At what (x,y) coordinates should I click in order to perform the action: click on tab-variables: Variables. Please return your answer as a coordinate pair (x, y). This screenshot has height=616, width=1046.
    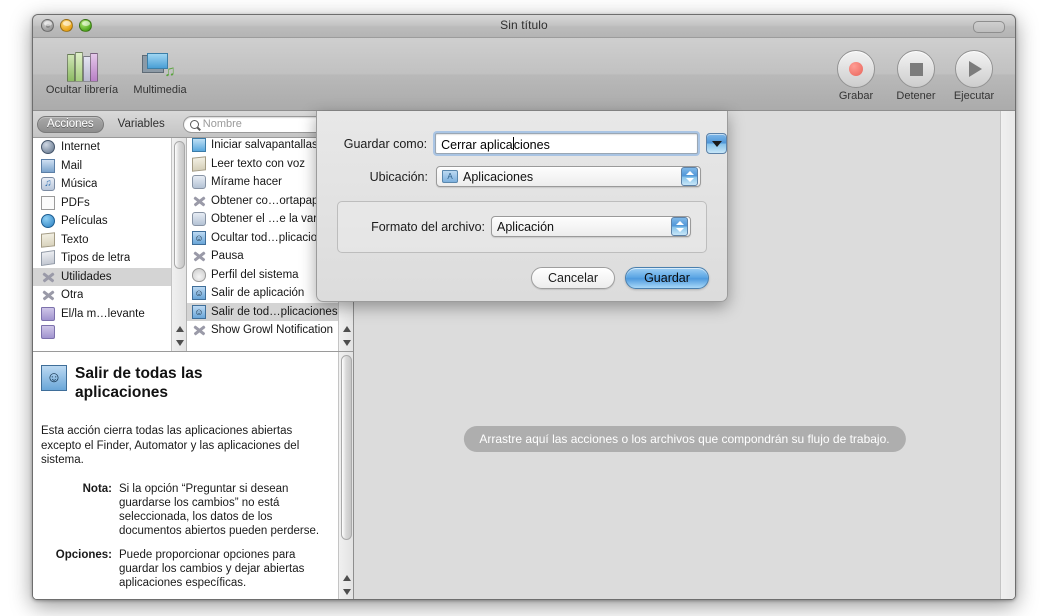
    Looking at the image, I should click on (141, 124).